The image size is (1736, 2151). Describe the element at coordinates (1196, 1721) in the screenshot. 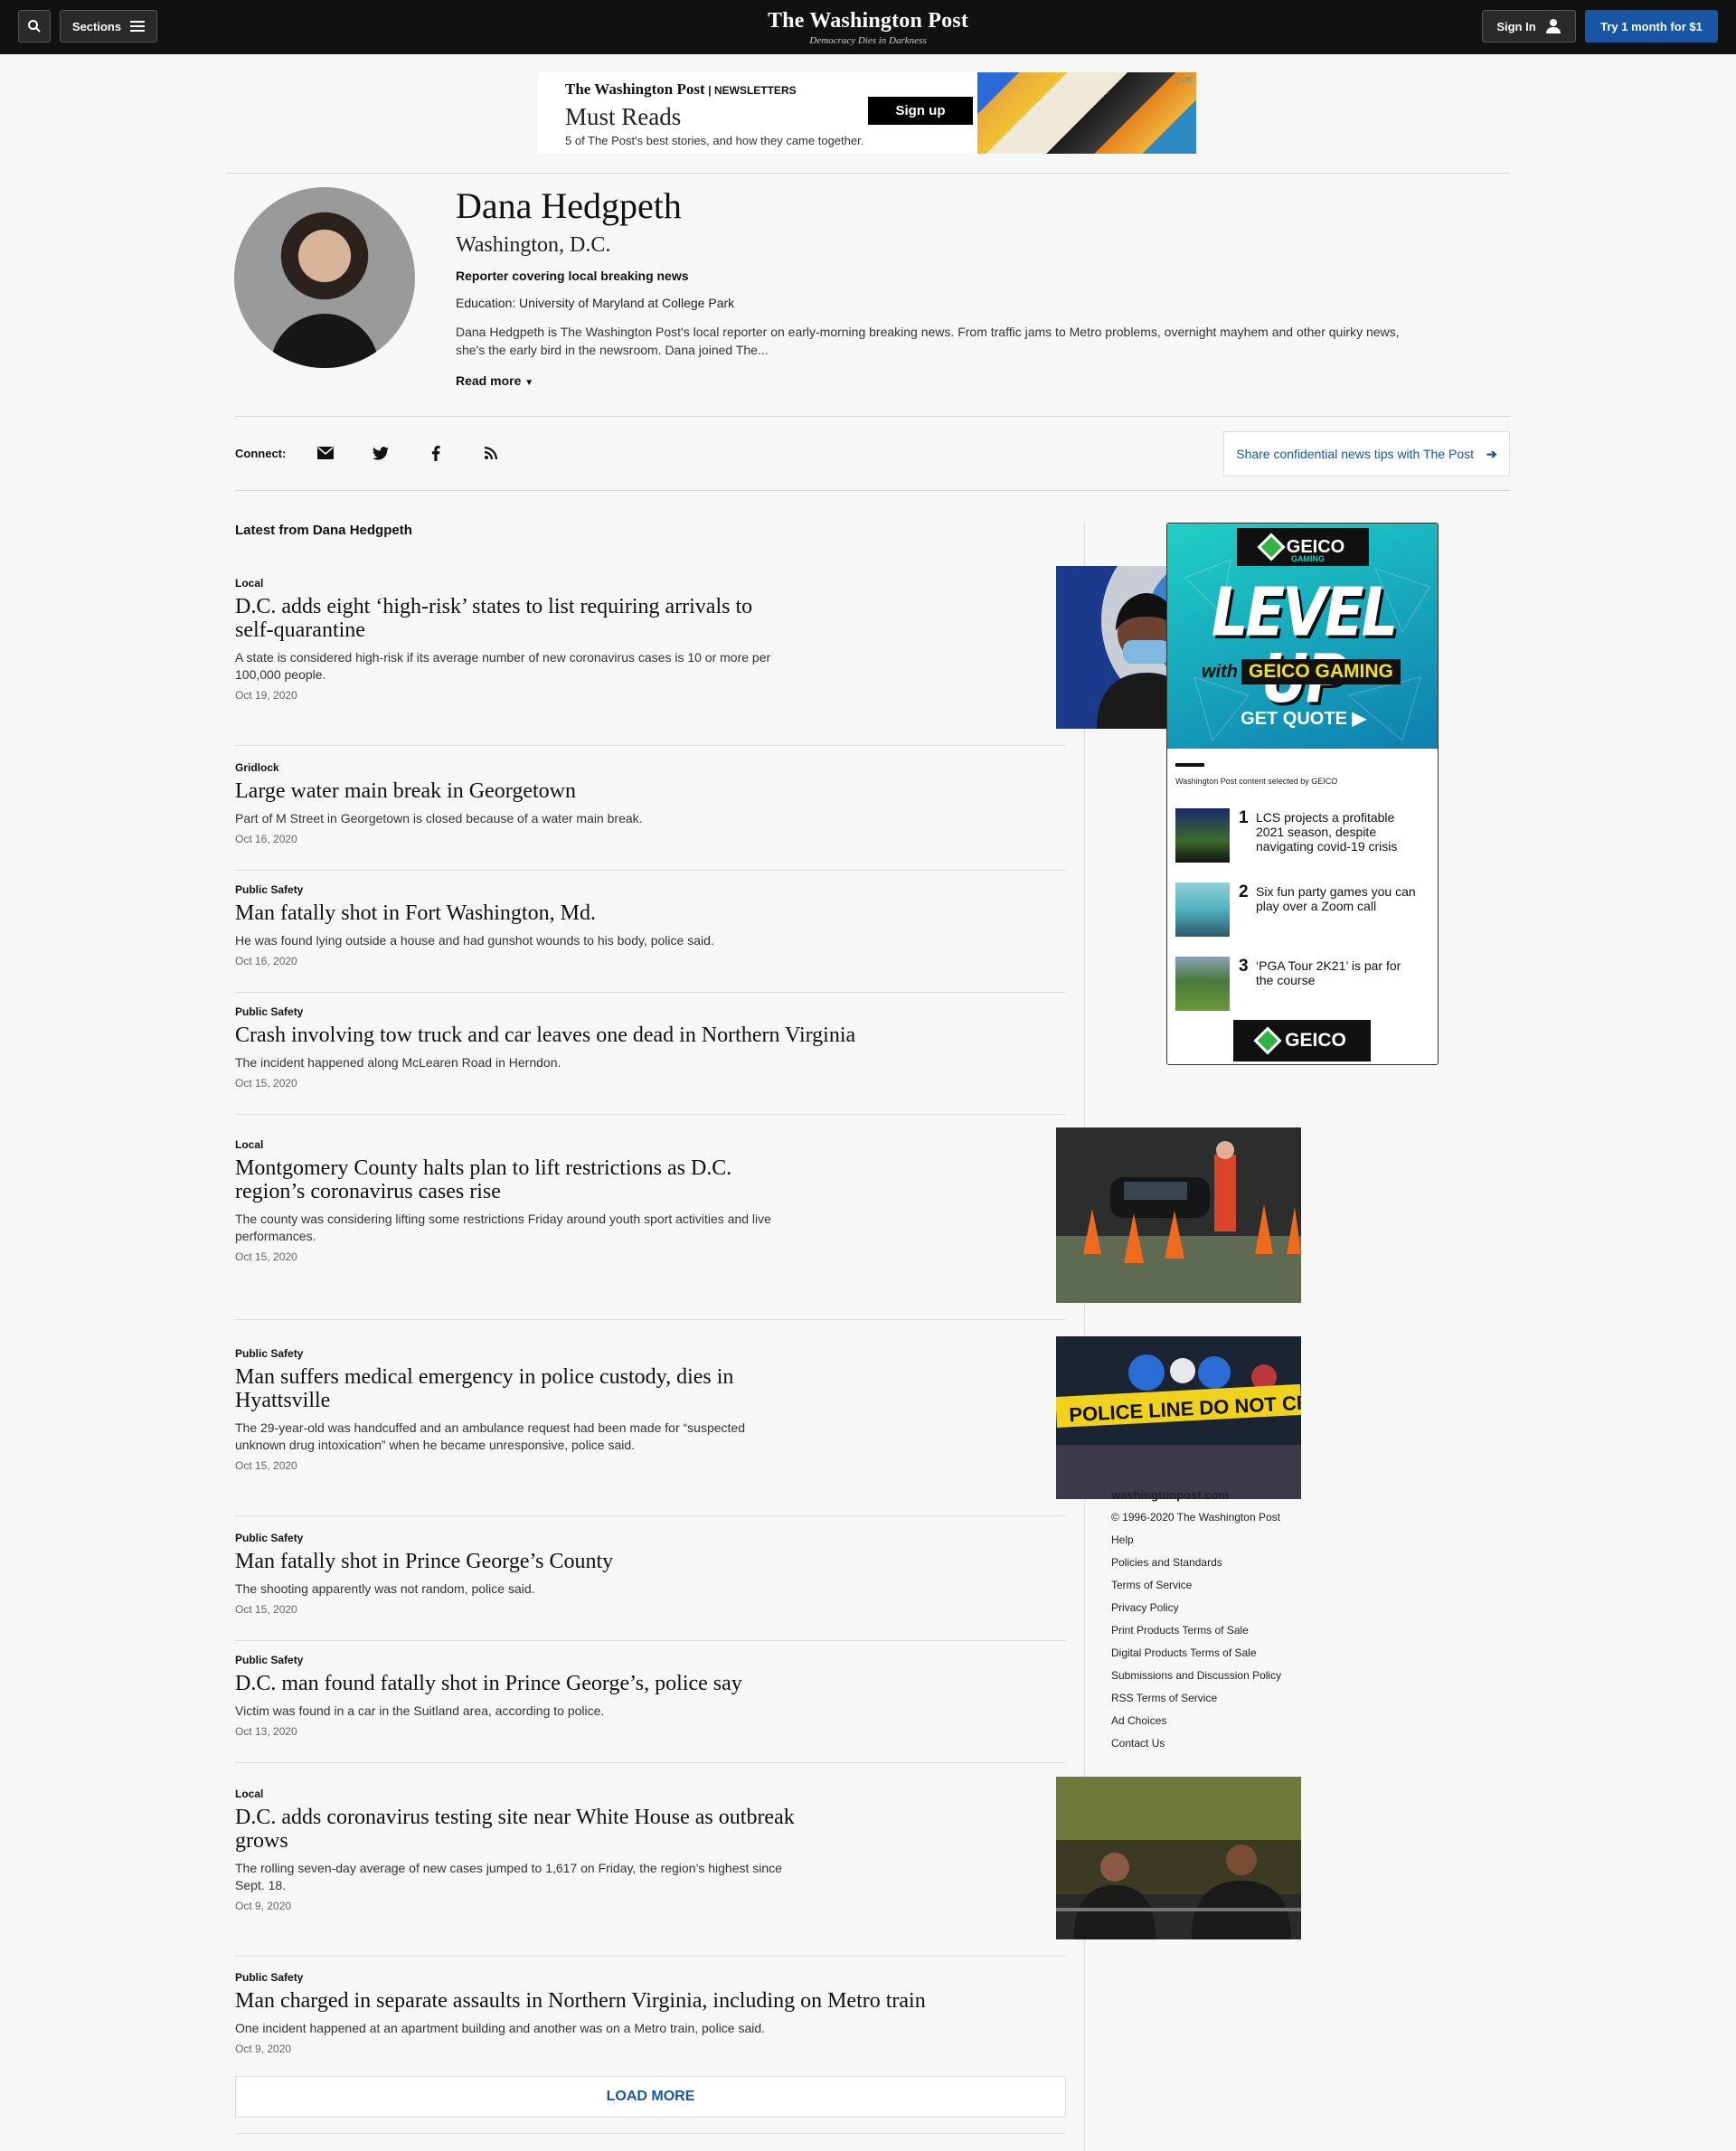

I see `footer-link-ad-choices: Ad Choices` at that location.